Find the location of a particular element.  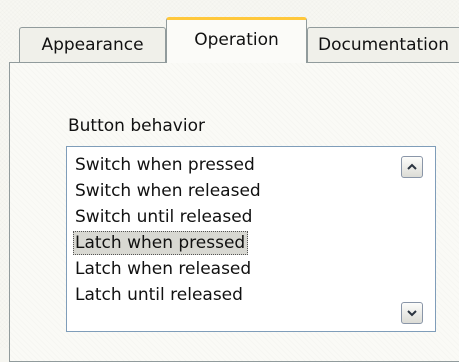

tab-label: Operation is located at coordinates (236, 39).